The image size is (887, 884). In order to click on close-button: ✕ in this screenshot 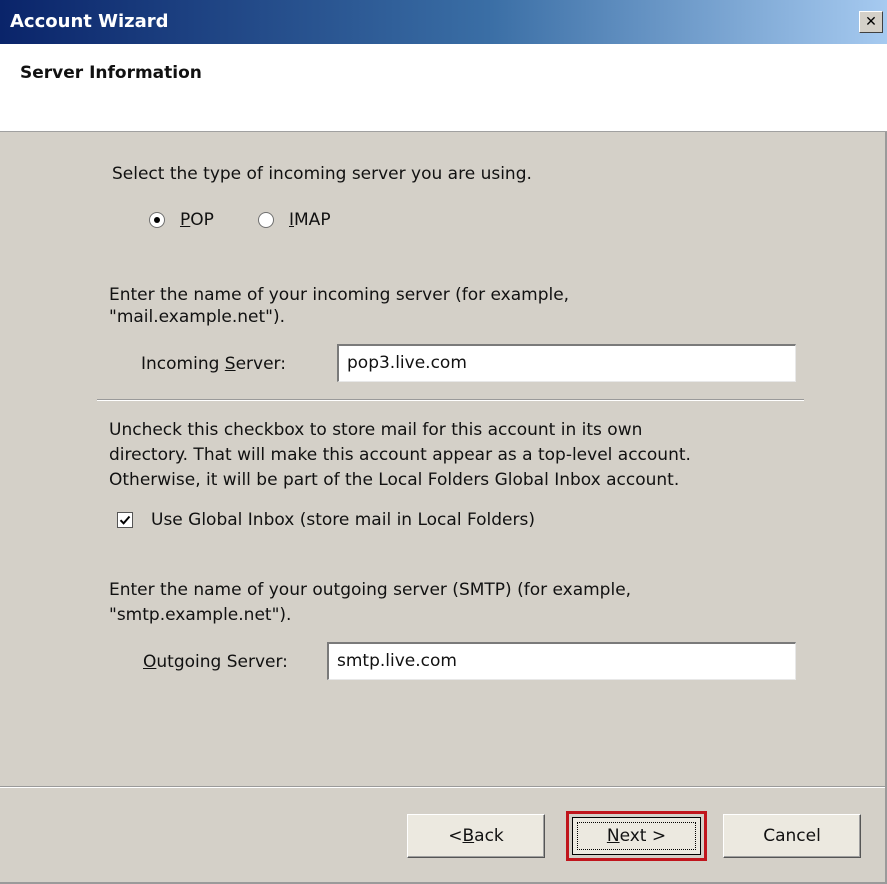, I will do `click(871, 22)`.